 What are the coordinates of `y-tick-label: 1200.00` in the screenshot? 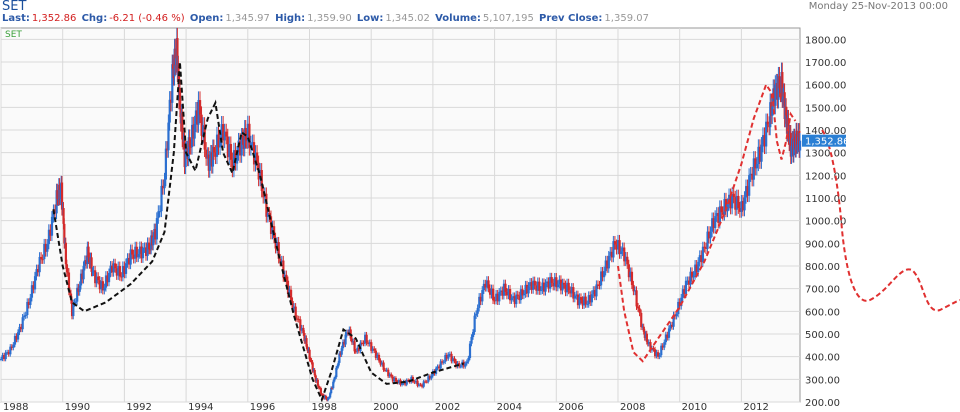 It's located at (825, 176).